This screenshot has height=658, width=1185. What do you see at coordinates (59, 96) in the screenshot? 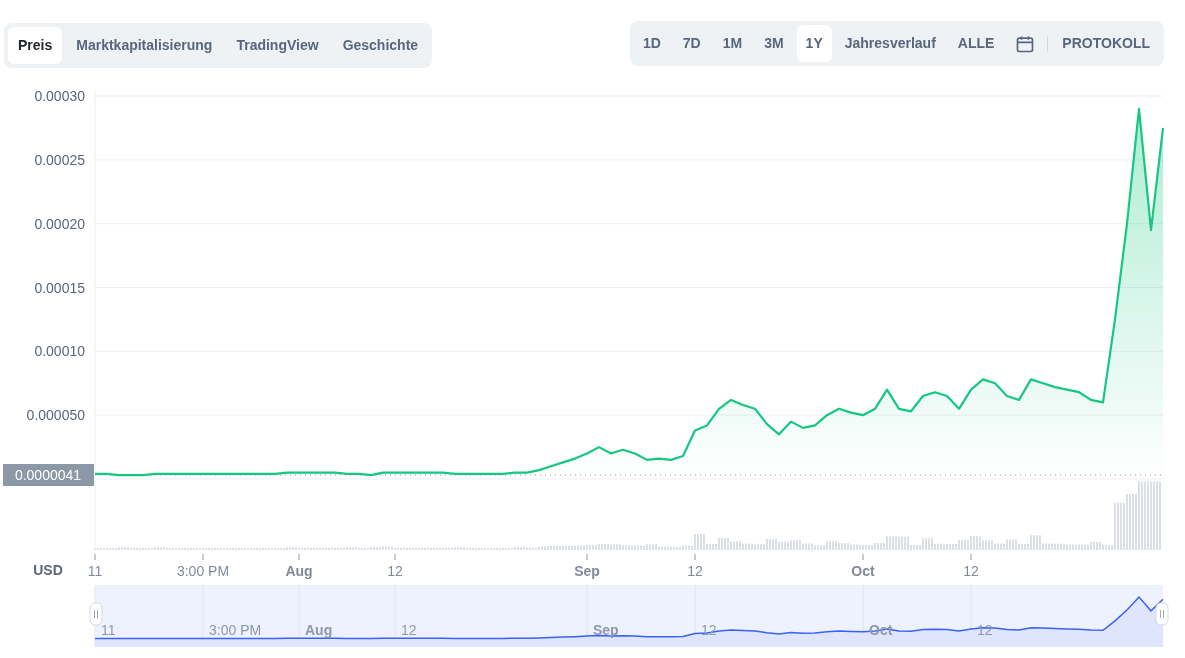
I see `y-axis-label: 0.00030` at bounding box center [59, 96].